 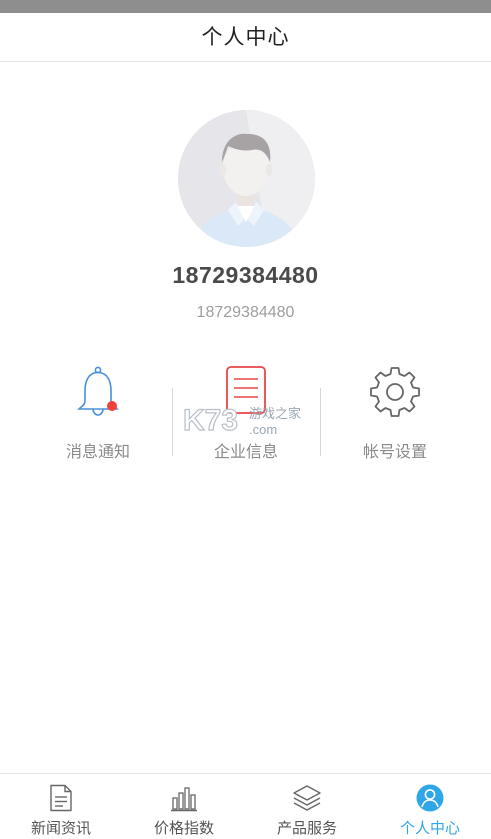 What do you see at coordinates (184, 800) in the screenshot?
I see `bar-chart-icon` at bounding box center [184, 800].